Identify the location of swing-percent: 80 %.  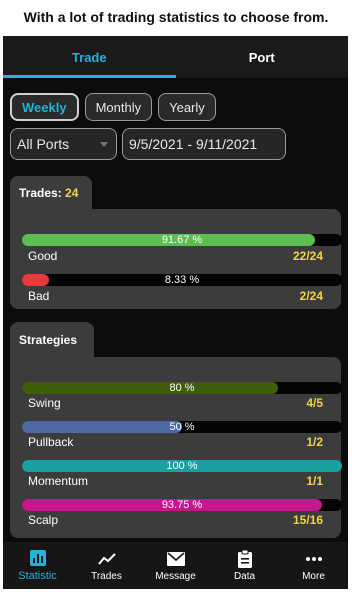
(182, 388).